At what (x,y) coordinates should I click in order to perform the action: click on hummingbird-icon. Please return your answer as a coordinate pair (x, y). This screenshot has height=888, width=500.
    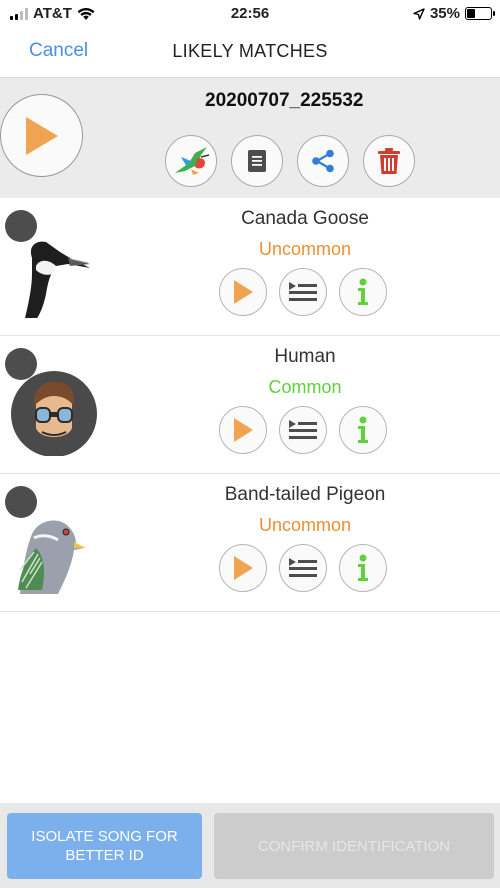
    Looking at the image, I should click on (192, 161).